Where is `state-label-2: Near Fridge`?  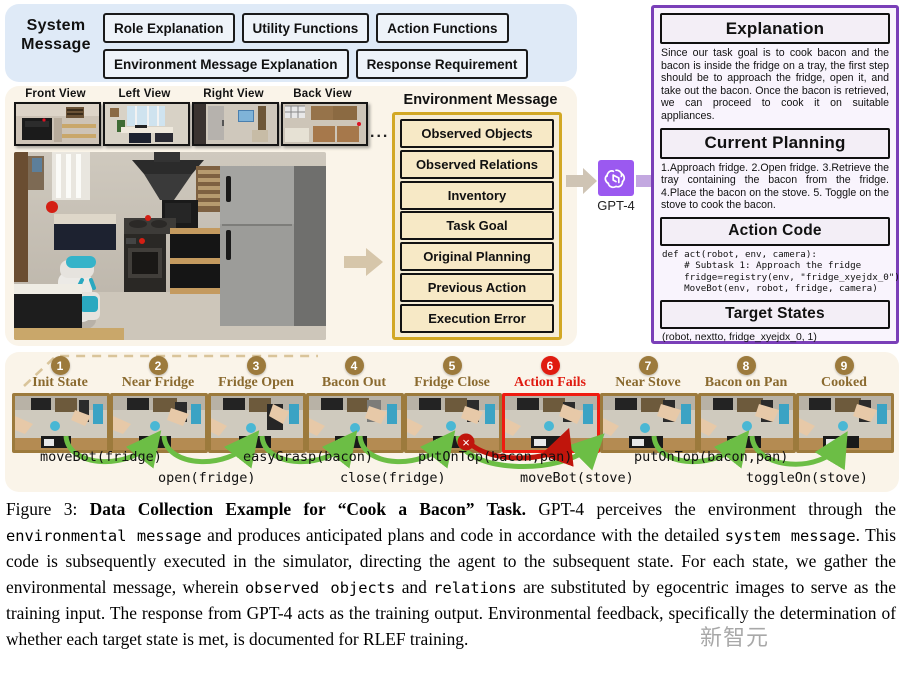 state-label-2: Near Fridge is located at coordinates (158, 382).